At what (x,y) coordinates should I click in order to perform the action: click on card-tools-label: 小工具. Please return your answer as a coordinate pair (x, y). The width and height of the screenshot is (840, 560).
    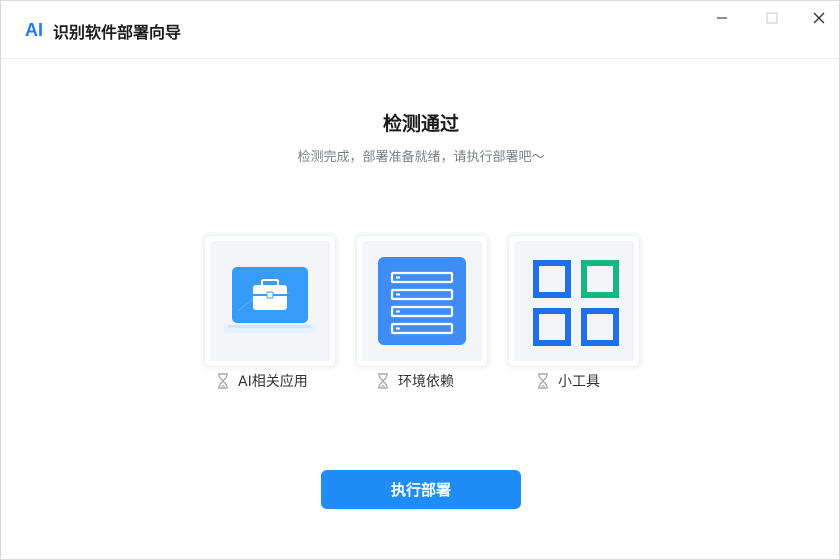
    Looking at the image, I should click on (579, 382).